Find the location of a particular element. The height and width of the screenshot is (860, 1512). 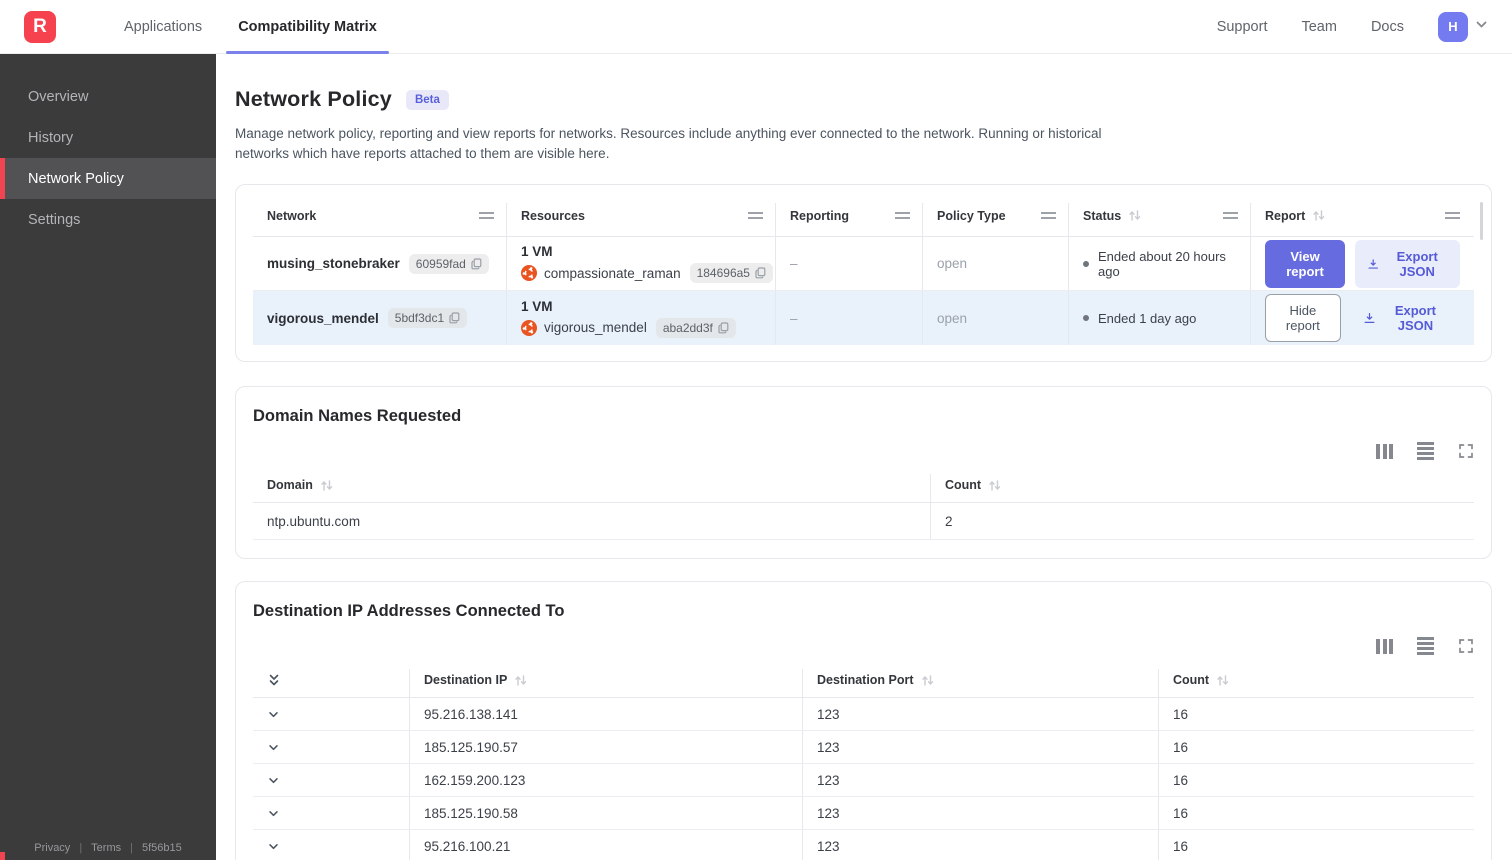

ip-row: 95.216.100.21 123 16 is located at coordinates (863, 845).